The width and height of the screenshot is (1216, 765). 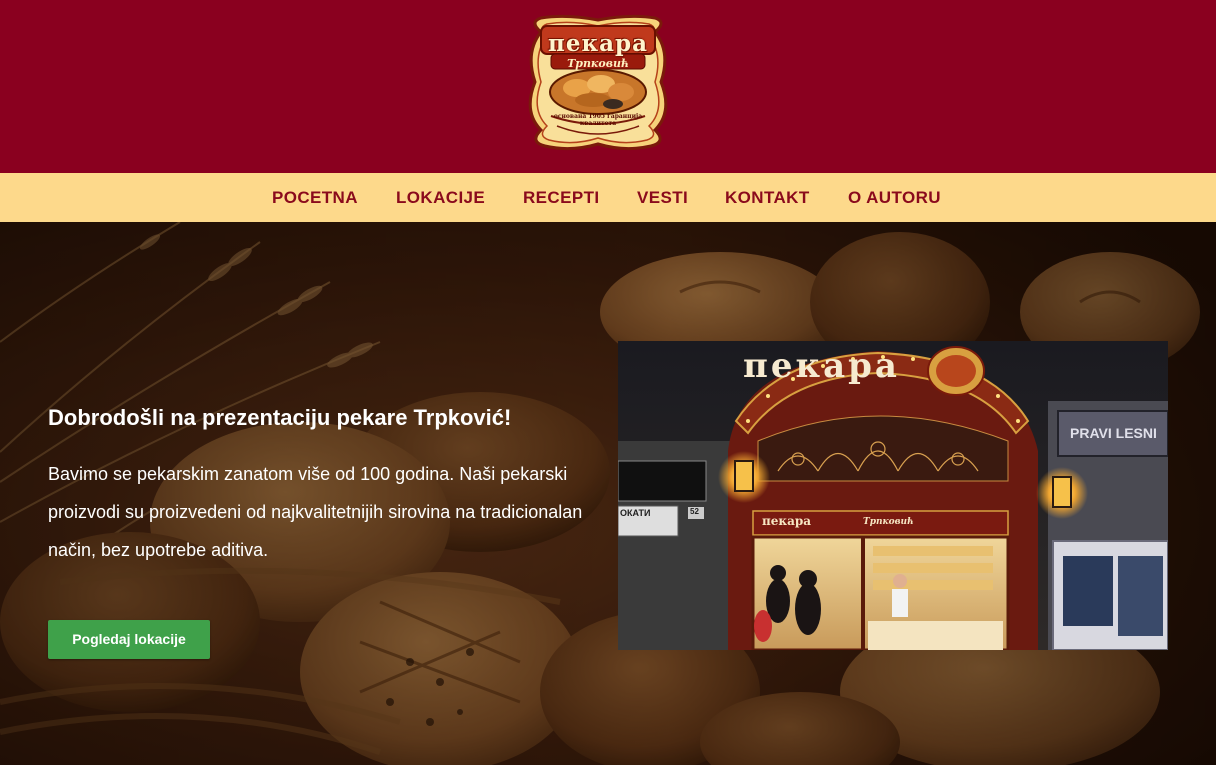 What do you see at coordinates (598, 43) in the screenshot?
I see `logo-title: пекара` at bounding box center [598, 43].